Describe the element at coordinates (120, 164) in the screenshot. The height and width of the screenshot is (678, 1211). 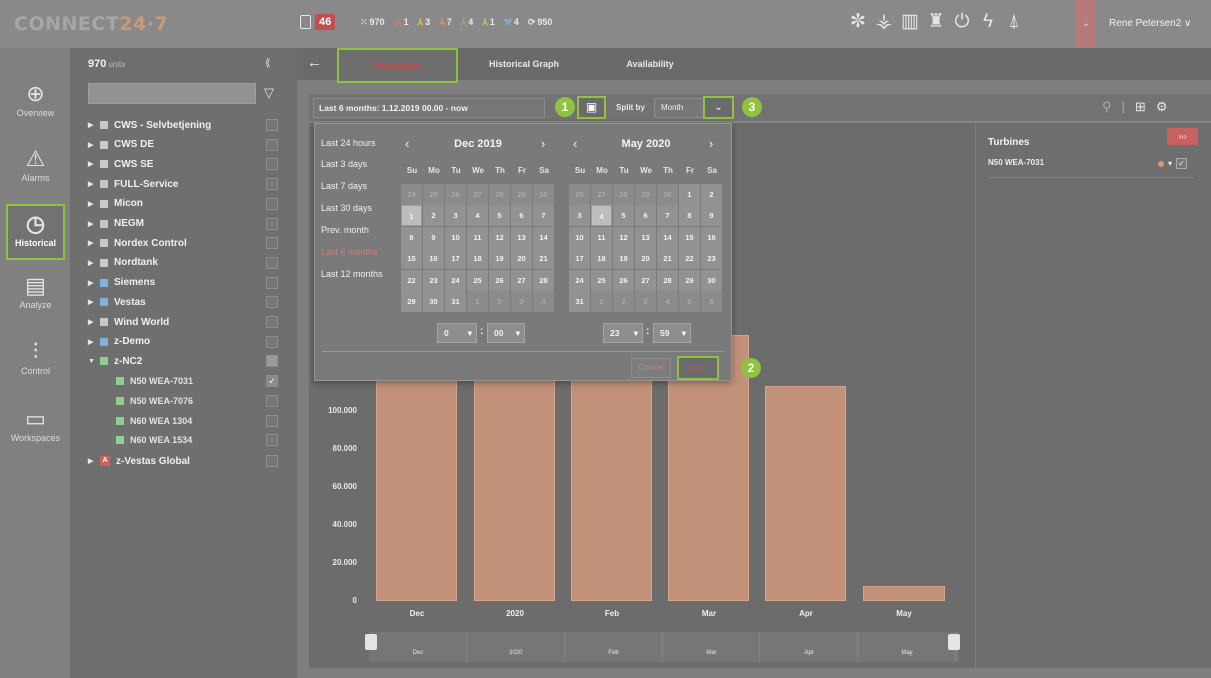
I see `tree-item: ▶ CWS SE` at that location.